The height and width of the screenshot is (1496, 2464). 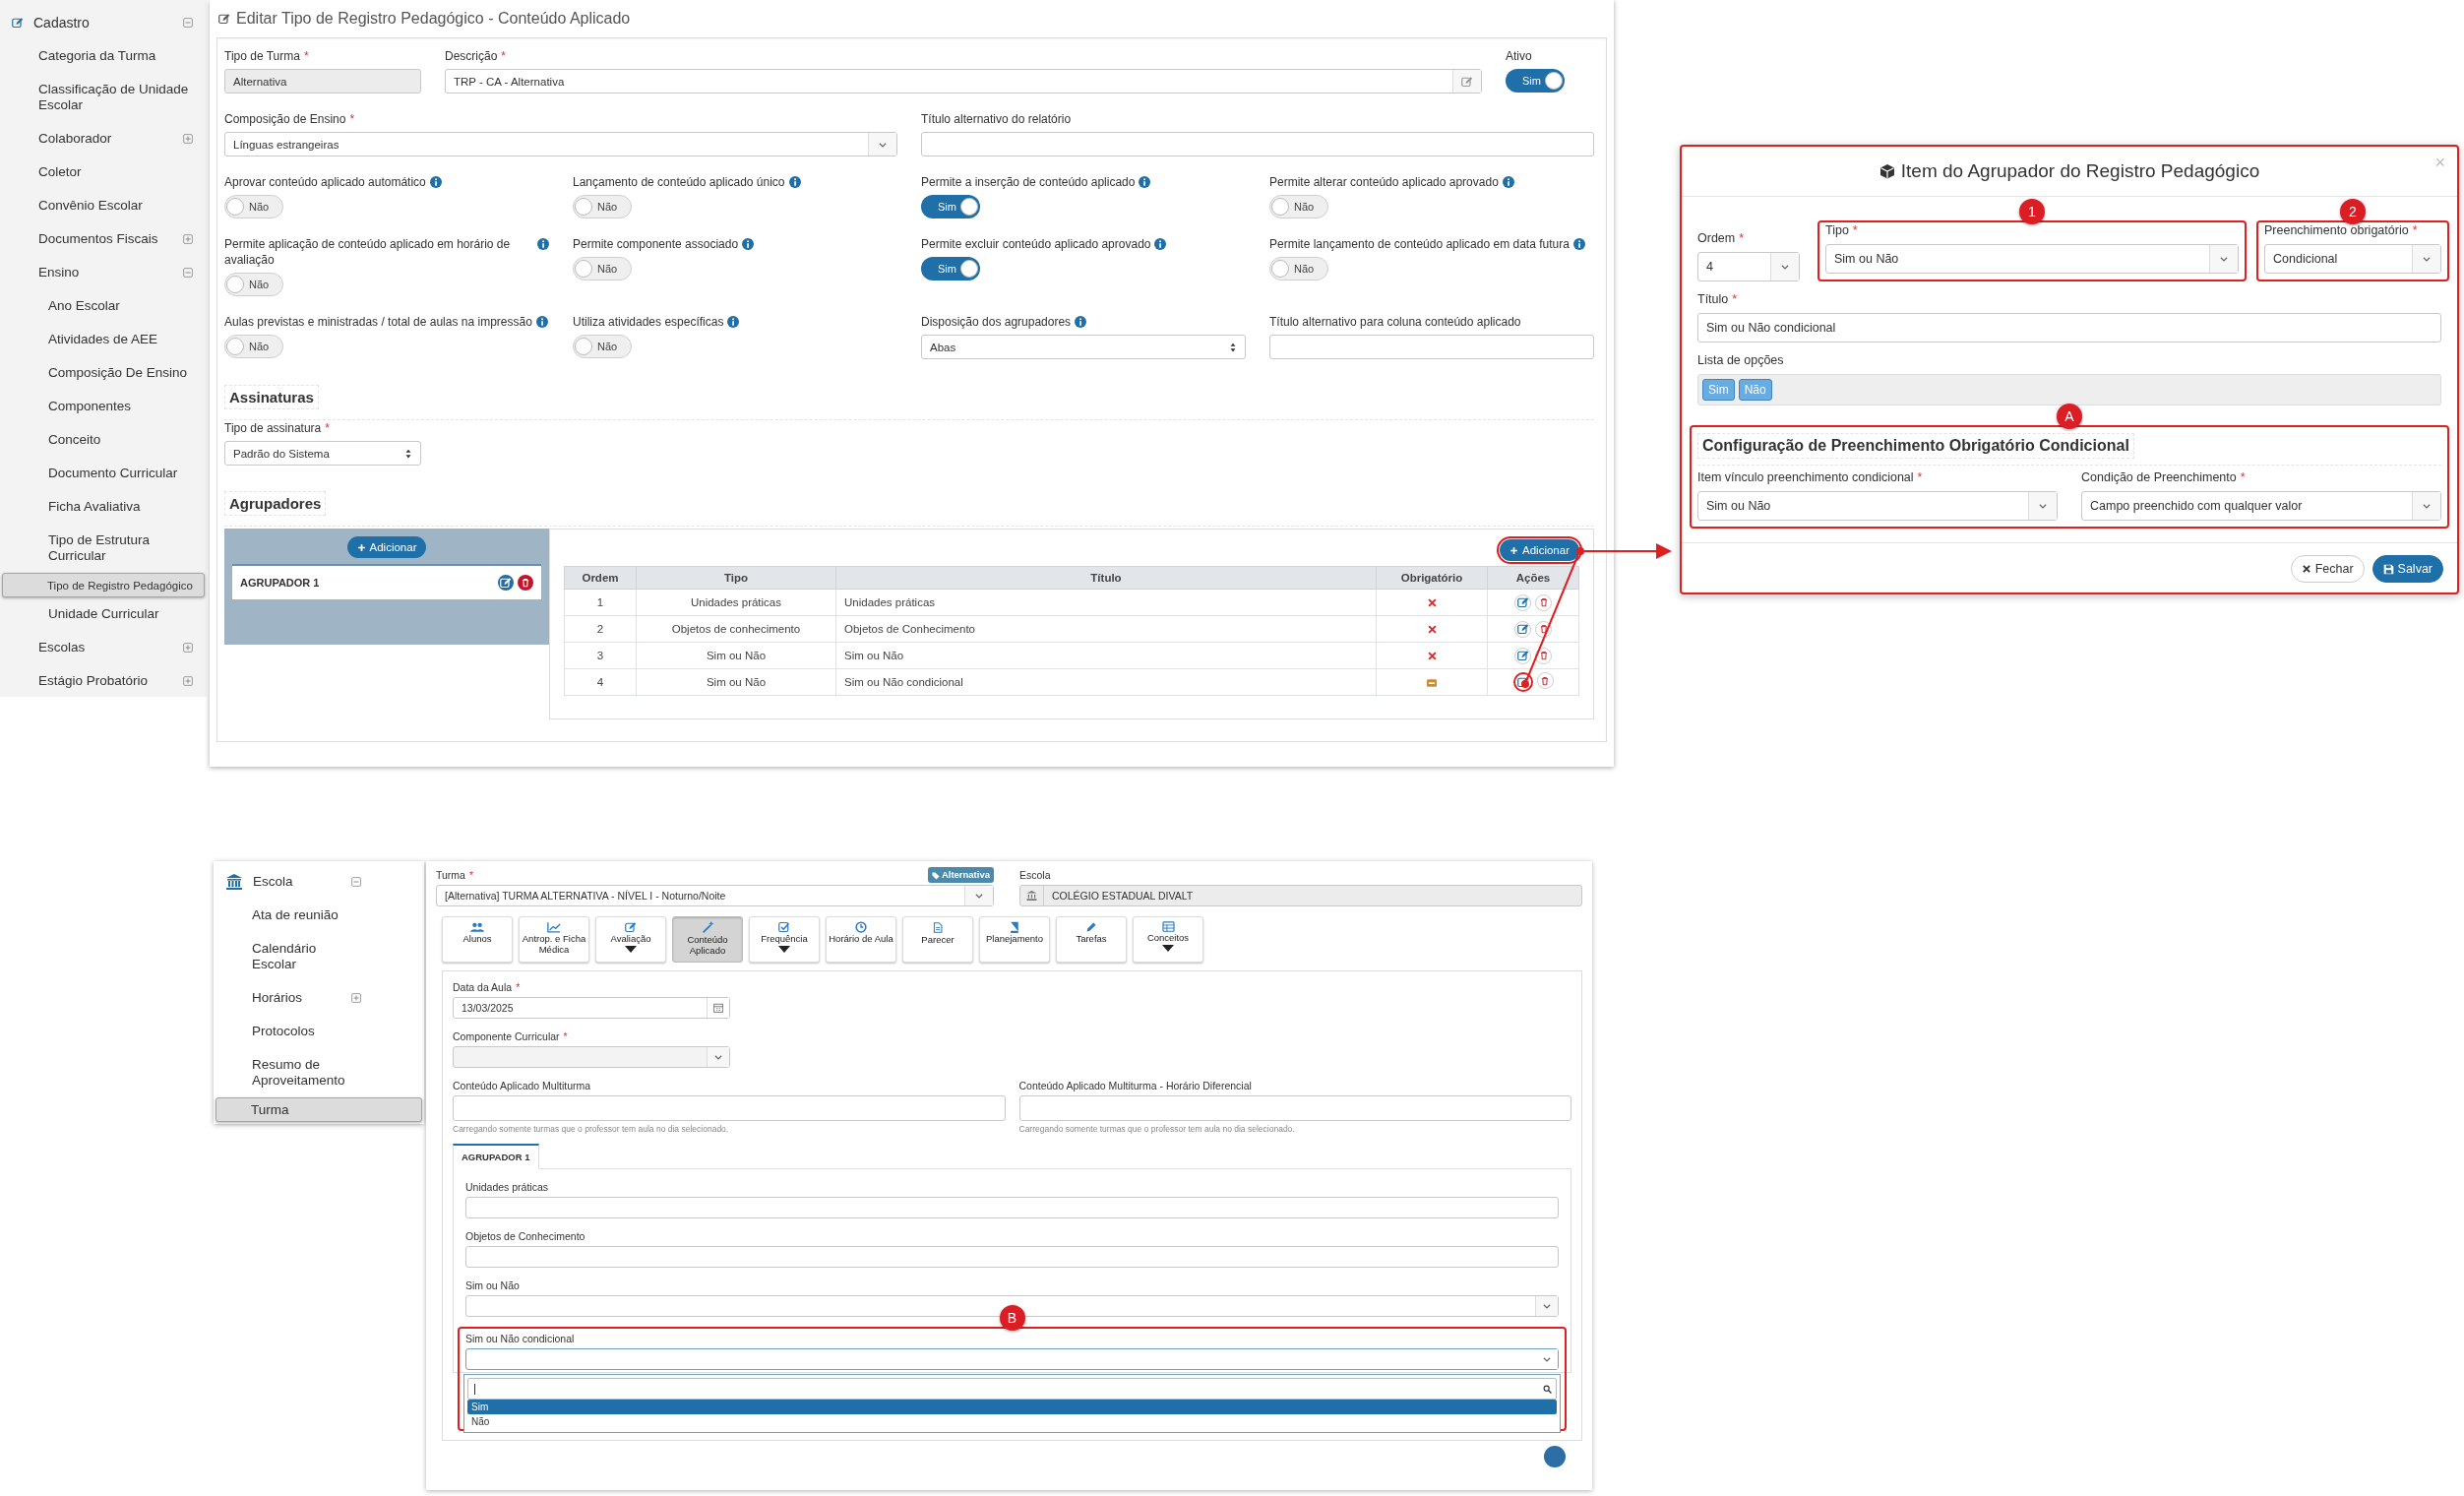 I want to click on select-field: Padrão do Sistema, so click(x=322, y=453).